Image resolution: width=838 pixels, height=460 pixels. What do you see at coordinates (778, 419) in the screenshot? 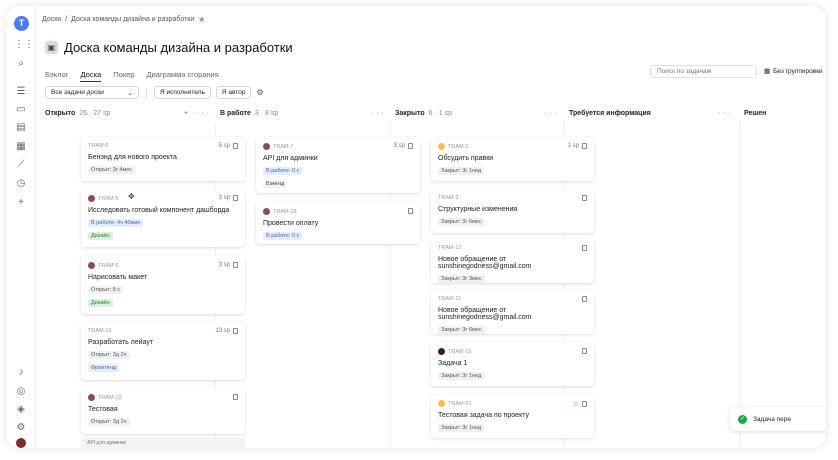
I see `toast-notification: ✓ Задача пере` at bounding box center [778, 419].